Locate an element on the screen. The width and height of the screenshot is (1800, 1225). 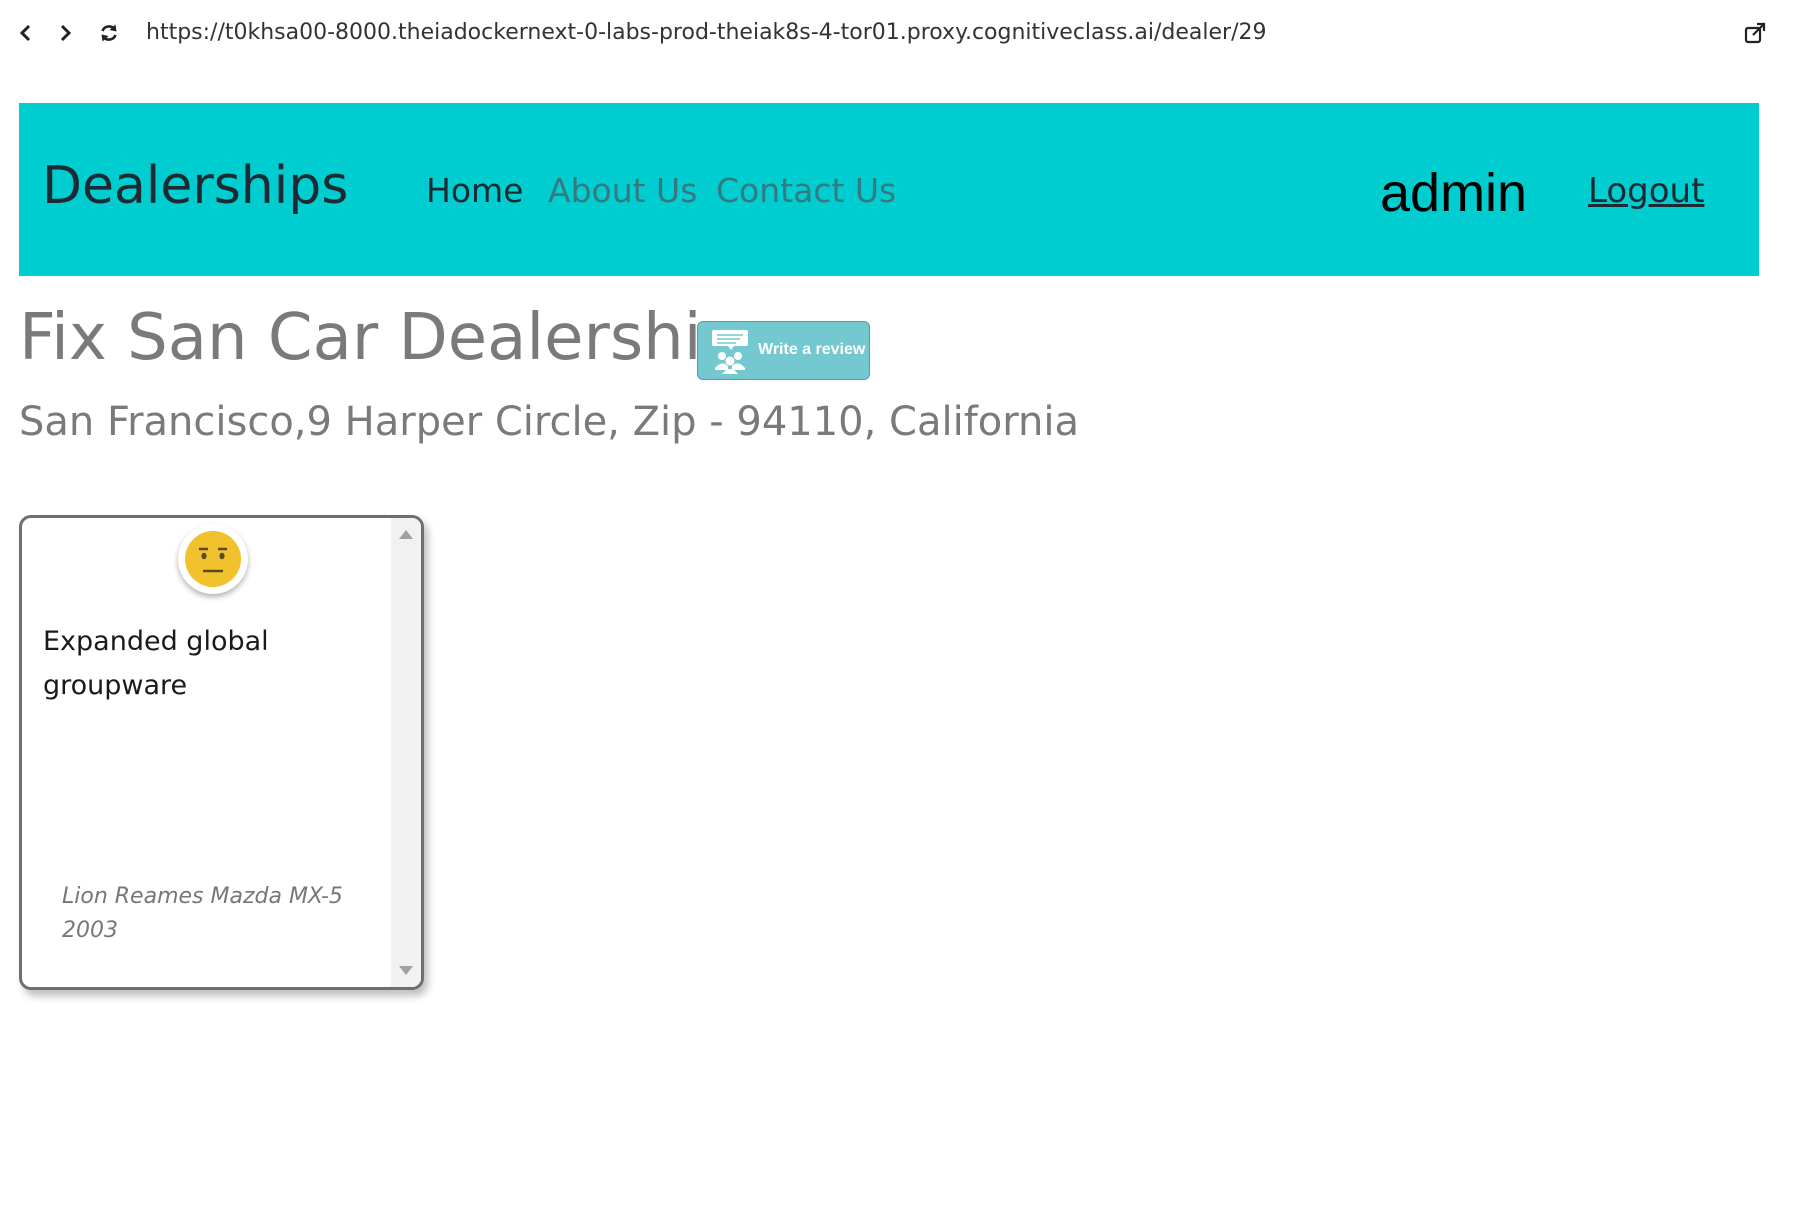
scroll-down-arrow-icon is located at coordinates (406, 970).